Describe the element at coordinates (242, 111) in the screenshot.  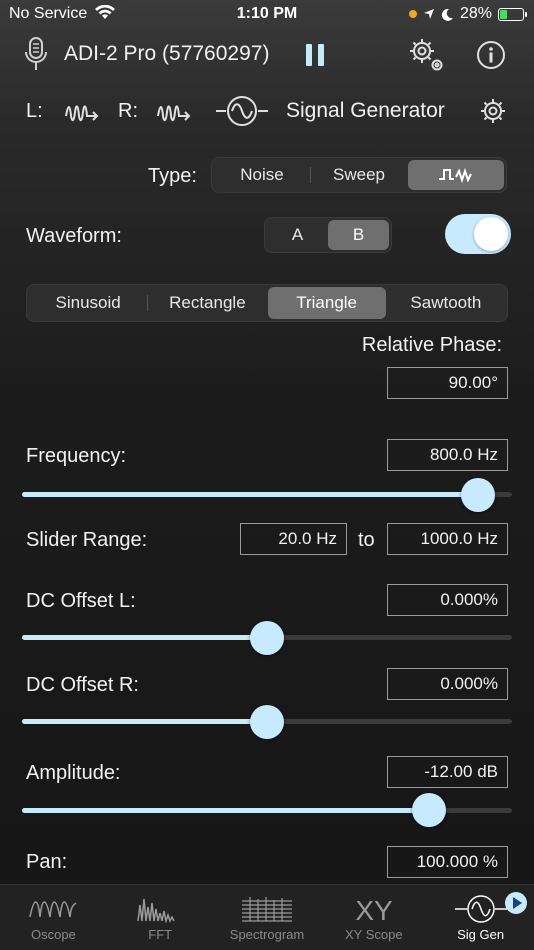
I see `signal-generator-icon` at that location.